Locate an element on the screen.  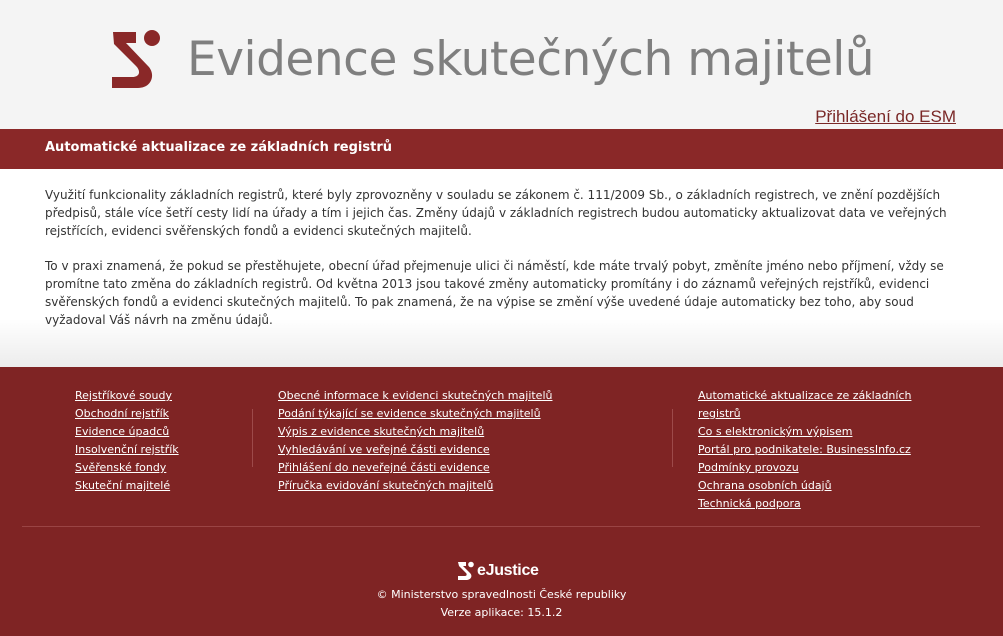
footer-separator is located at coordinates (501, 526).